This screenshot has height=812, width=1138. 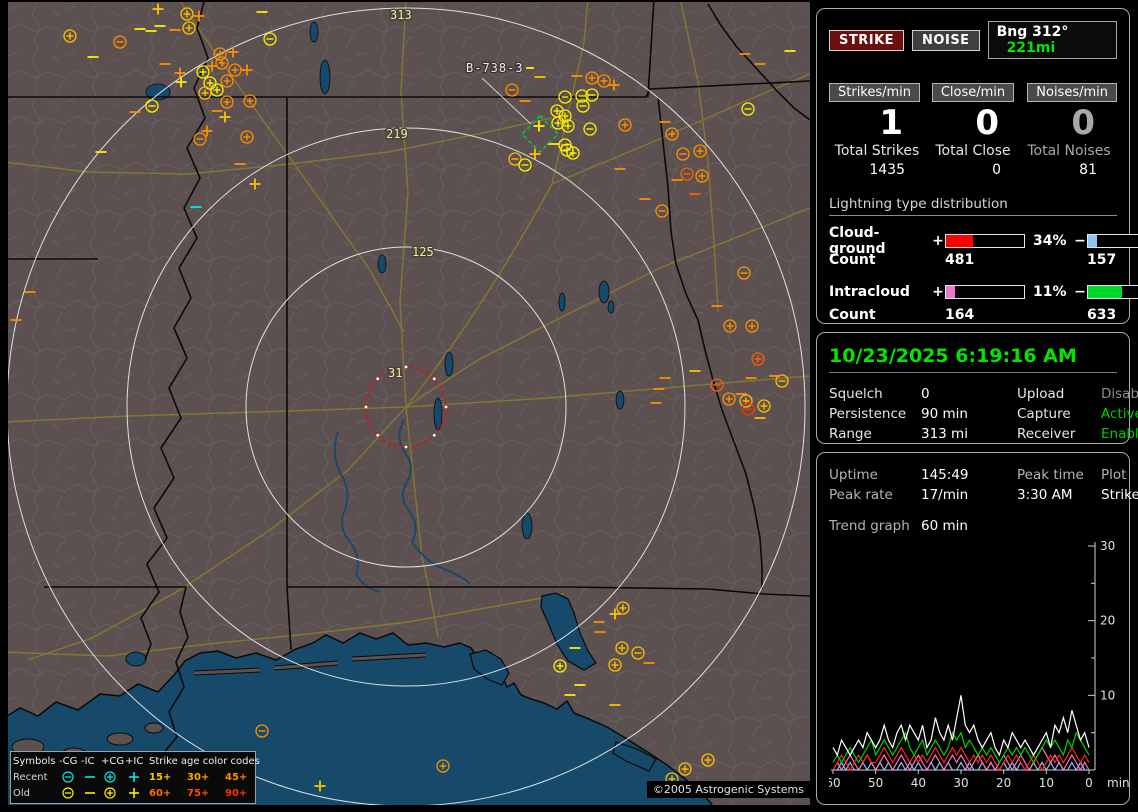 I want to click on status-cell: Squelch, so click(x=856, y=394).